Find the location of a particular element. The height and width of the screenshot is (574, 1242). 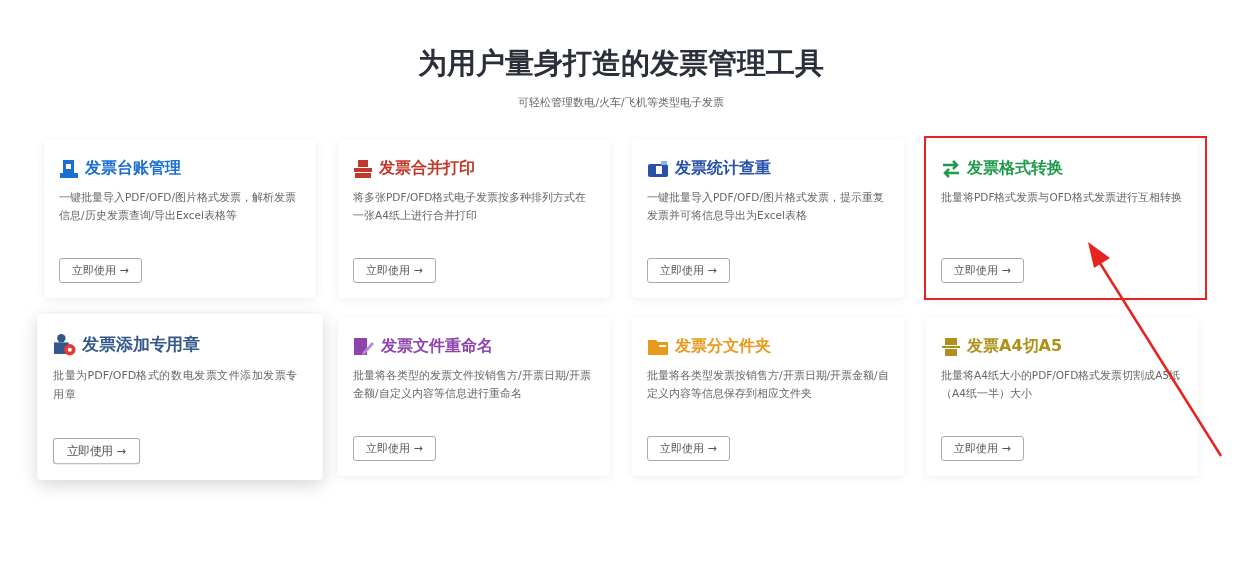

wallet-icon is located at coordinates (658, 168).